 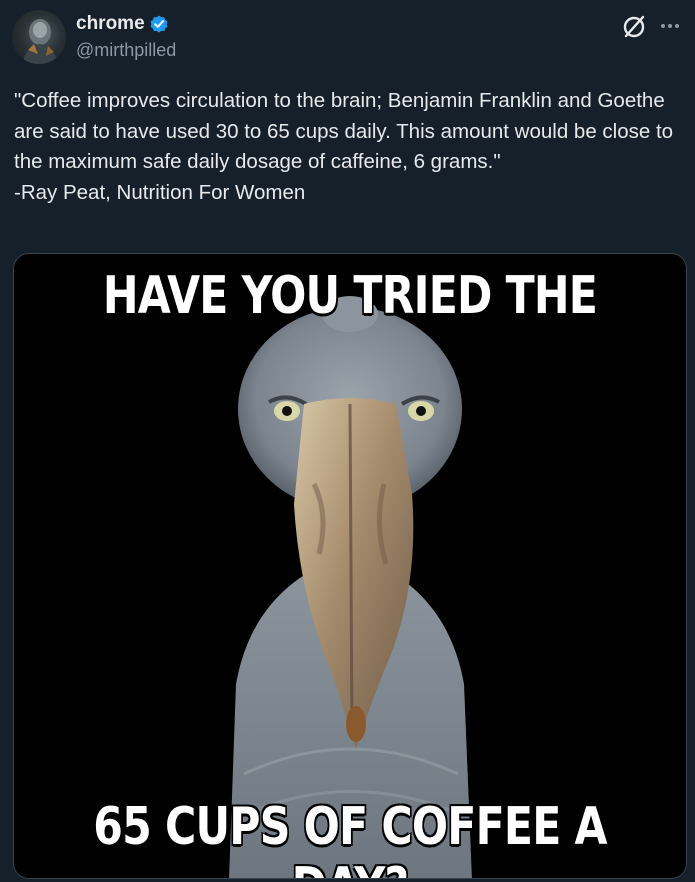 What do you see at coordinates (347, 38) in the screenshot?
I see `tweet-header: chrome @mirthpilled` at bounding box center [347, 38].